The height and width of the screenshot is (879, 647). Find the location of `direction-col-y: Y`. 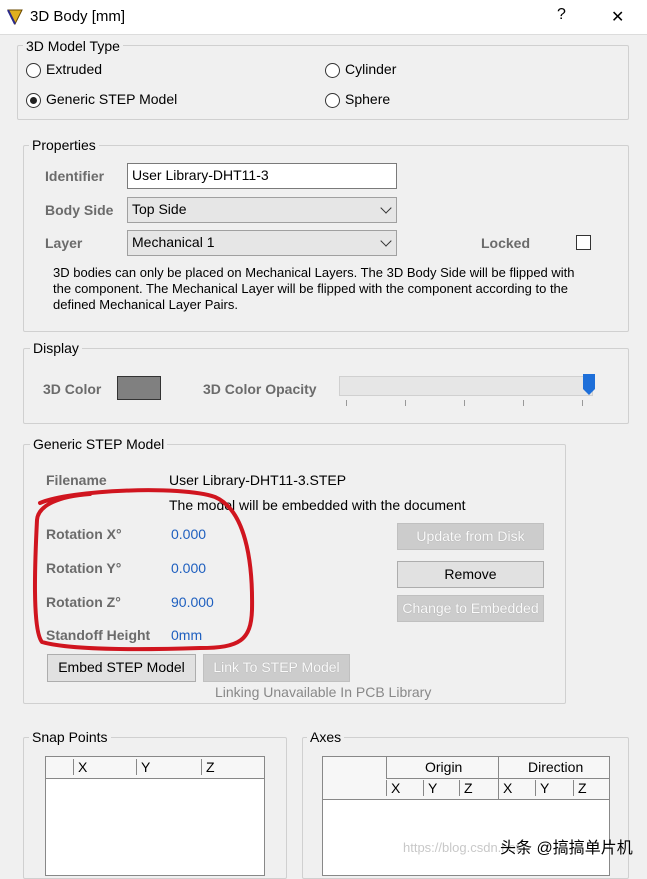

direction-col-y: Y is located at coordinates (542, 788).